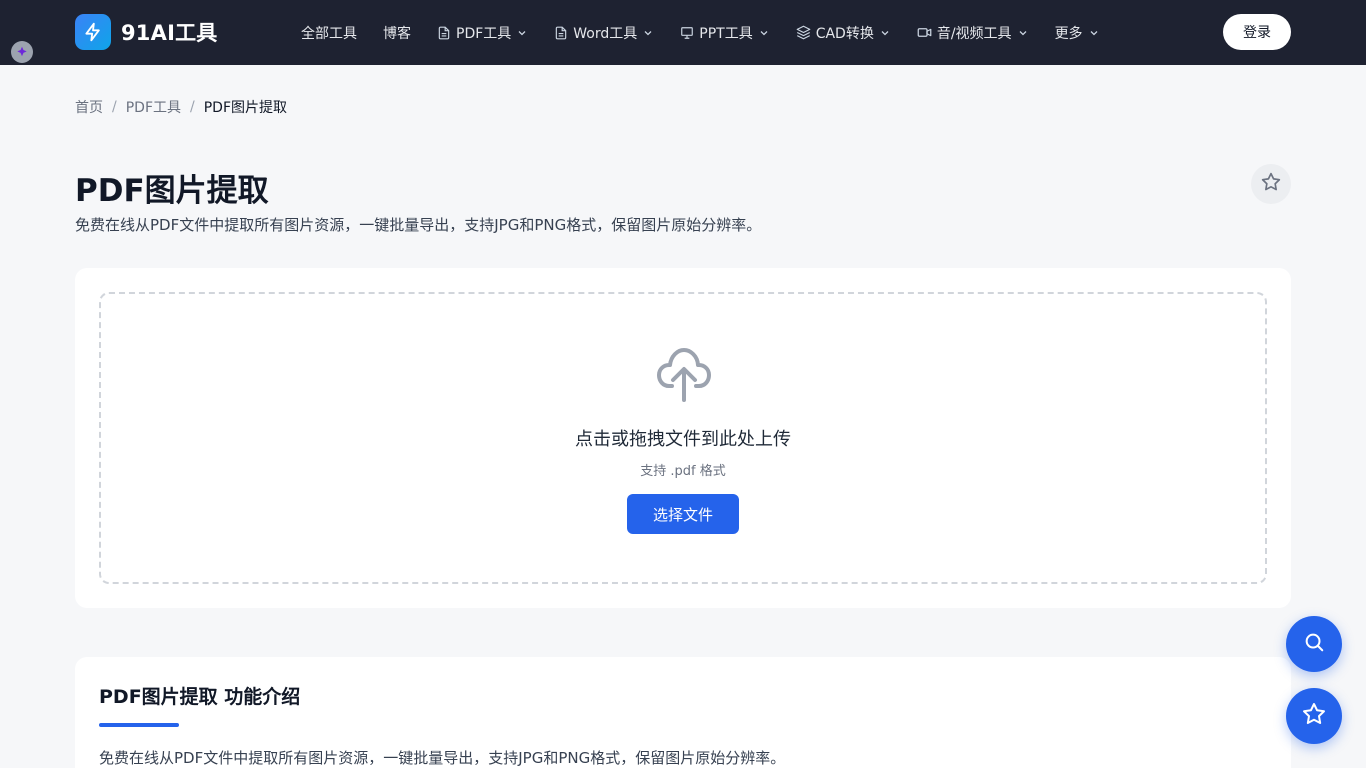 This screenshot has height=768, width=1366. Describe the element at coordinates (172, 191) in the screenshot. I see `page-title: PDF图片提取` at that location.